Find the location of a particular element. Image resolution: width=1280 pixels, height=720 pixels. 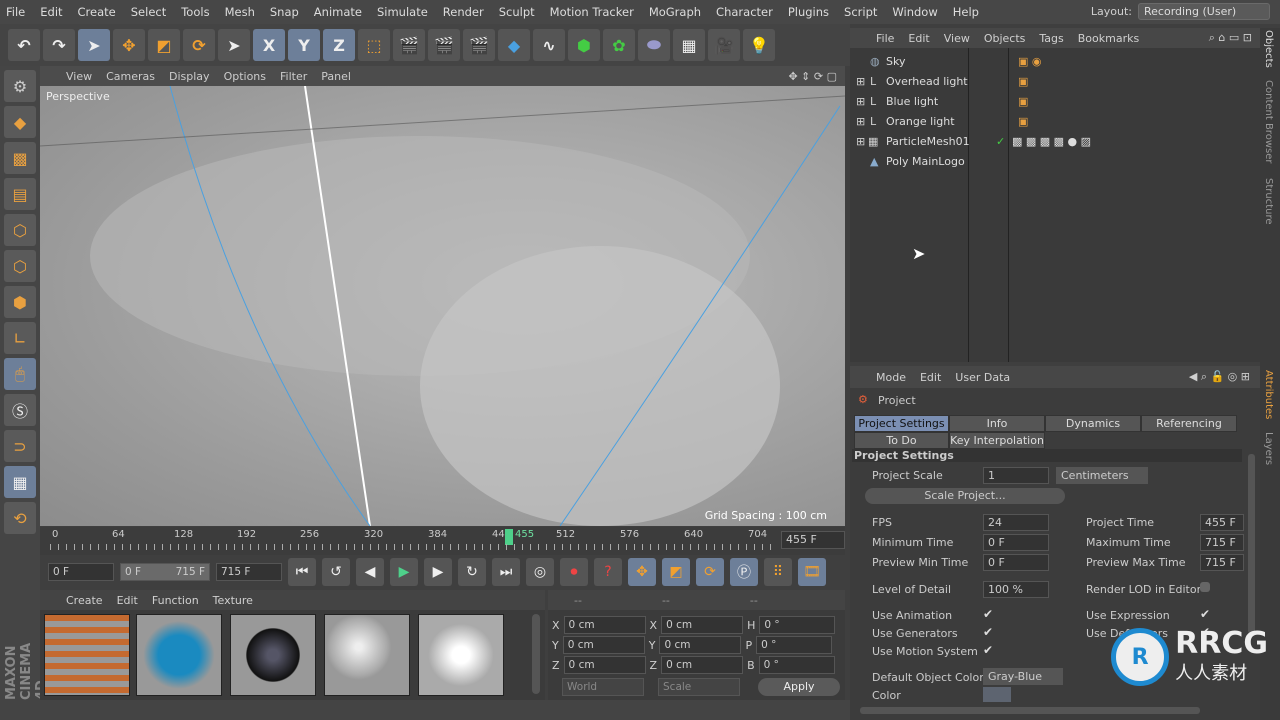

tab-info: Info is located at coordinates (997, 423).